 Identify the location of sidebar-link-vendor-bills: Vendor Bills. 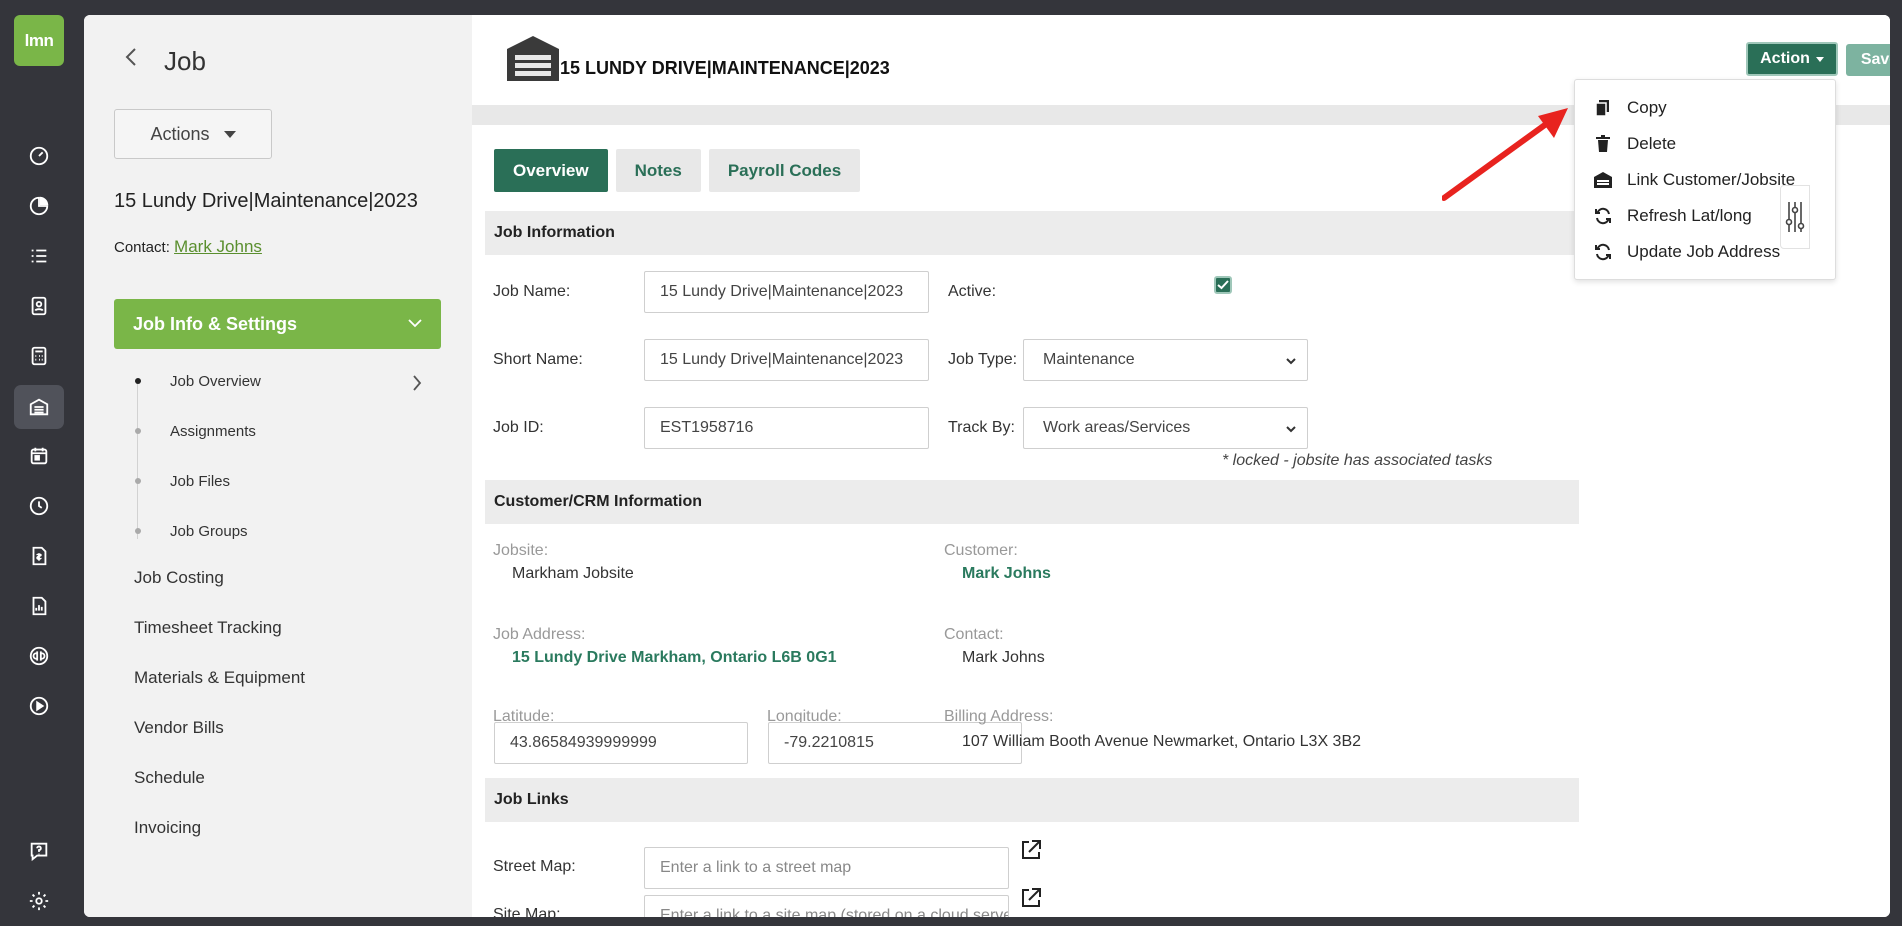
(179, 728).